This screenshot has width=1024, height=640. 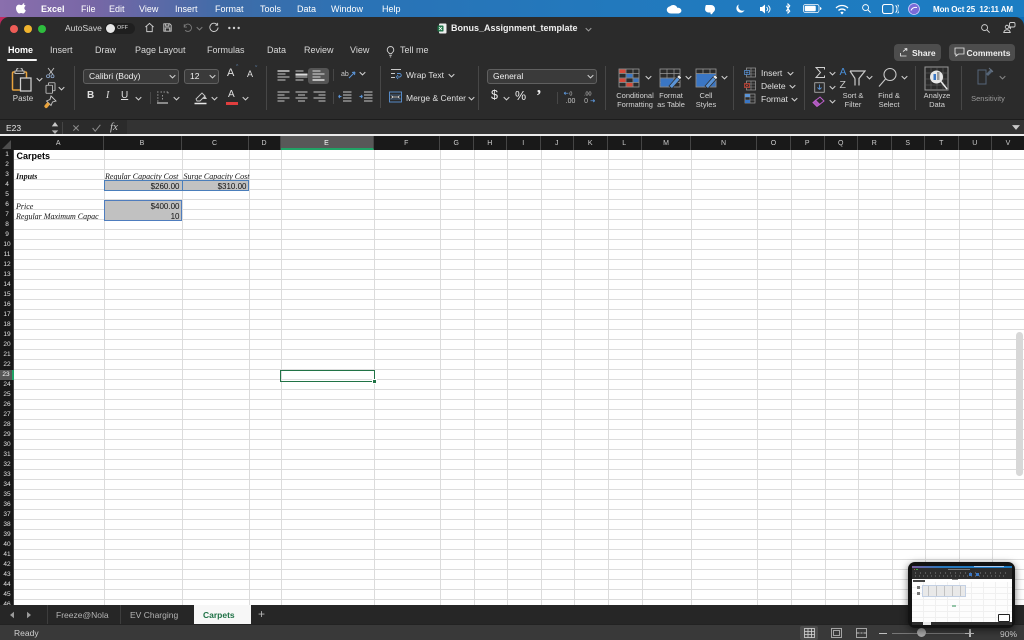 What do you see at coordinates (345, 74) in the screenshot?
I see `svg-text: ab` at bounding box center [345, 74].